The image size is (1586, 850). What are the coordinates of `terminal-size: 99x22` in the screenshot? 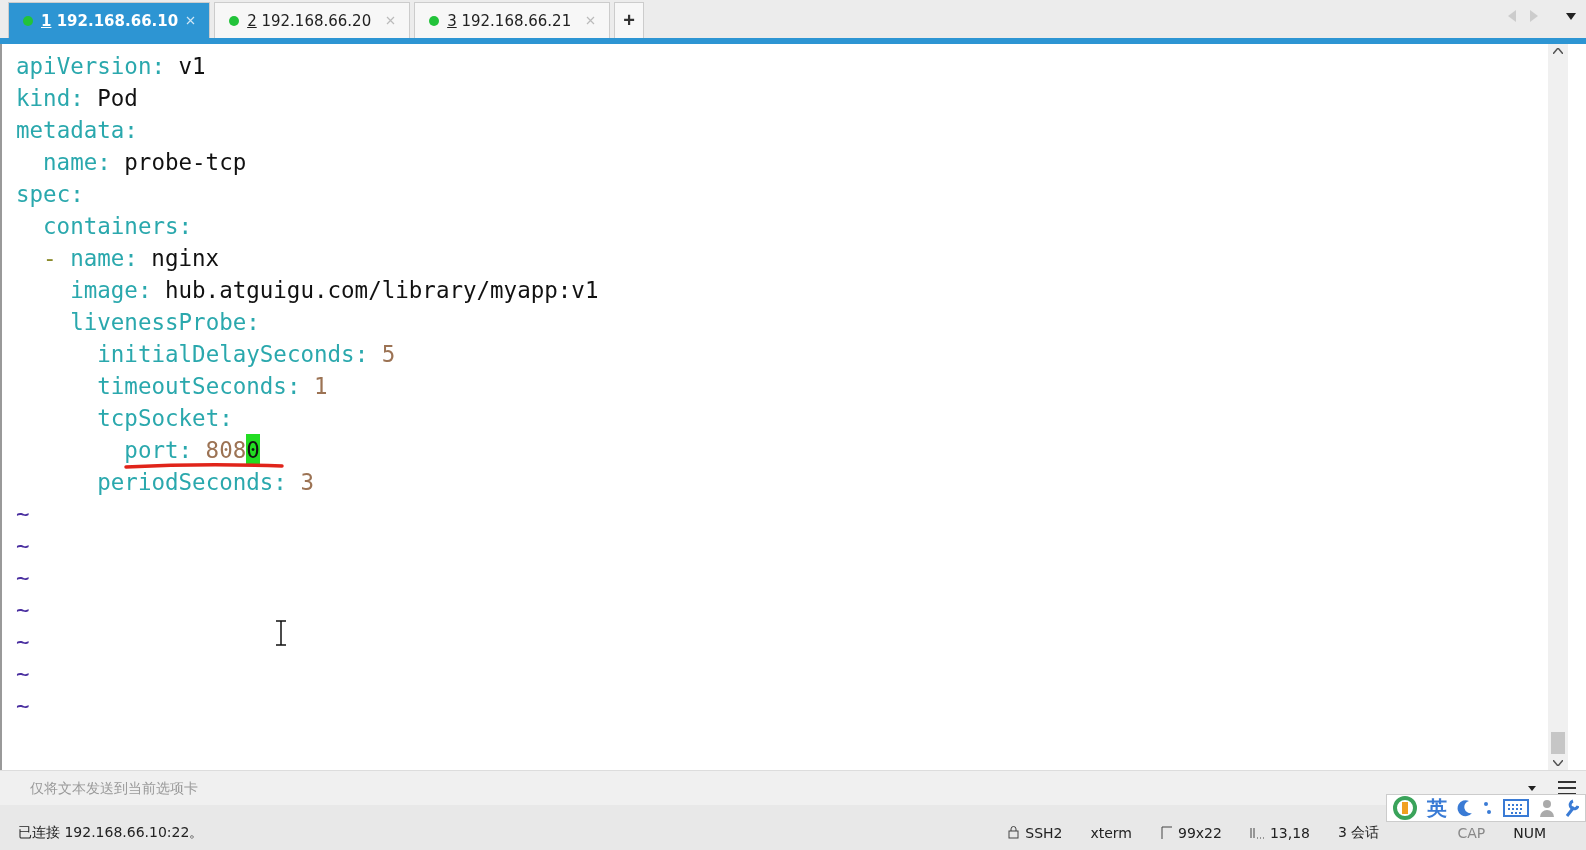 It's located at (1200, 832).